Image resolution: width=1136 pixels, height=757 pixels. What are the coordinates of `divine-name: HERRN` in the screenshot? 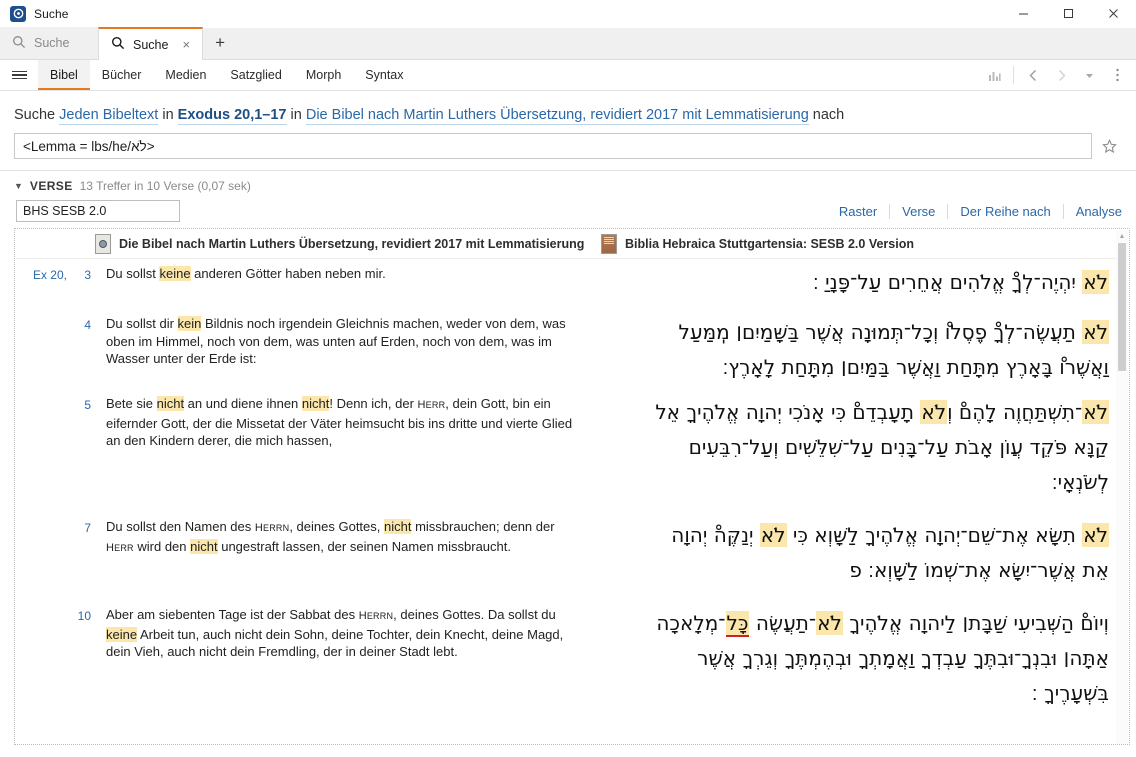 It's located at (272, 528).